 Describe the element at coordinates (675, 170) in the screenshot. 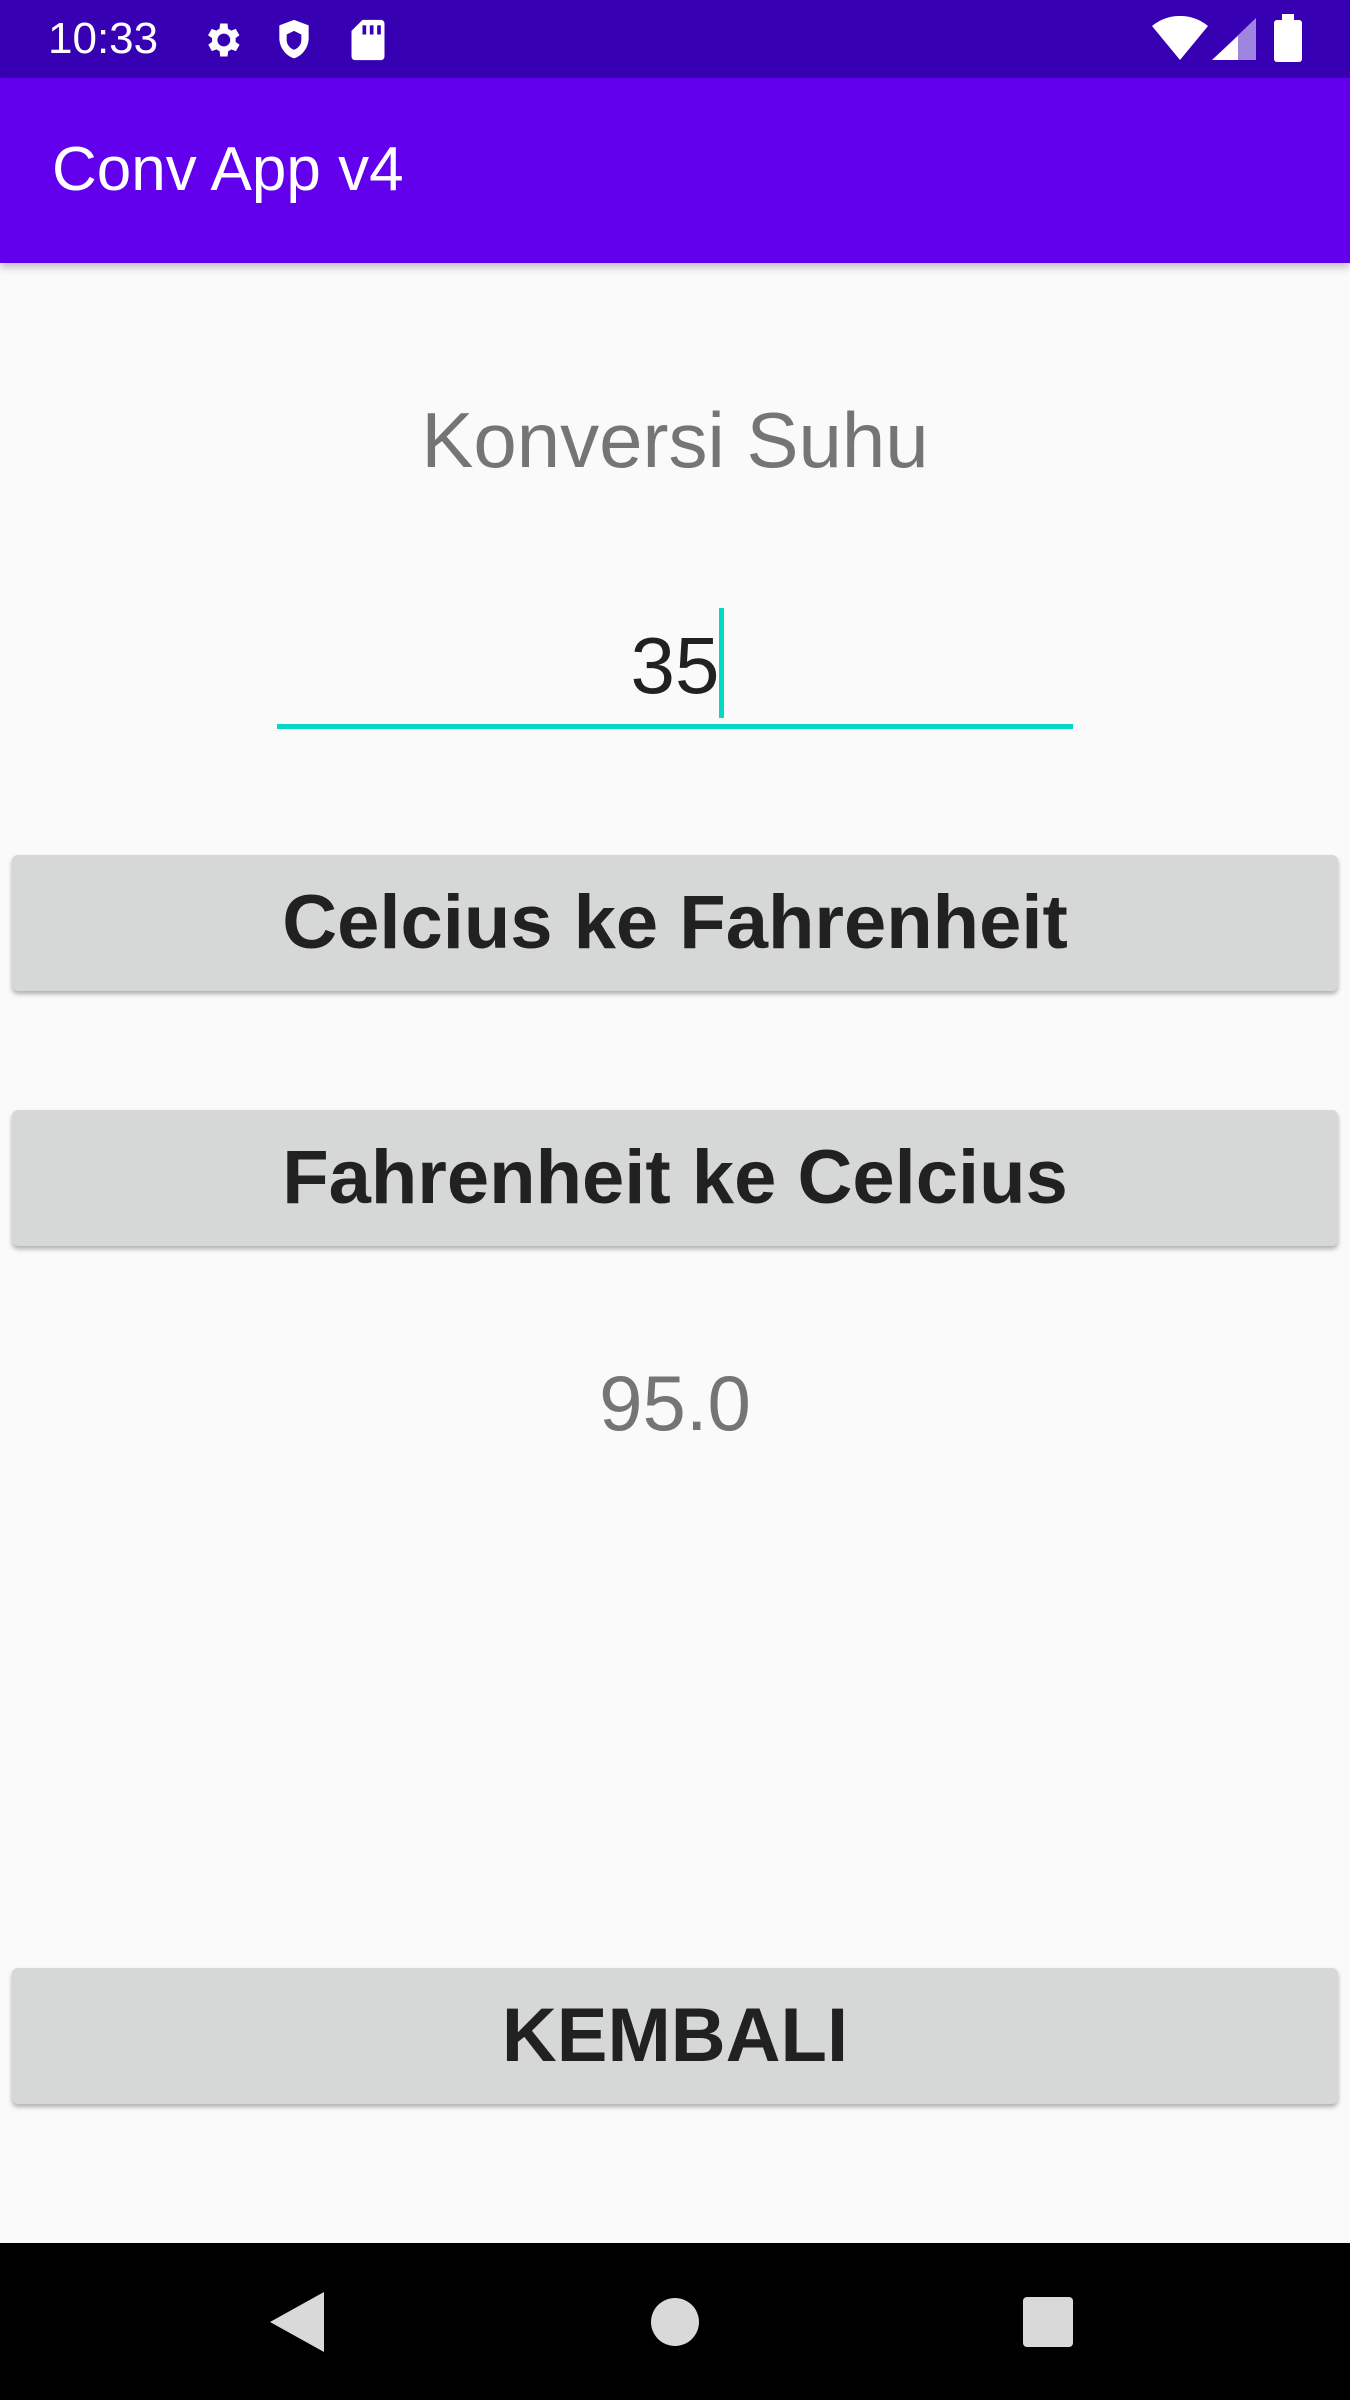

I see `app-bar: Conv App v4` at that location.